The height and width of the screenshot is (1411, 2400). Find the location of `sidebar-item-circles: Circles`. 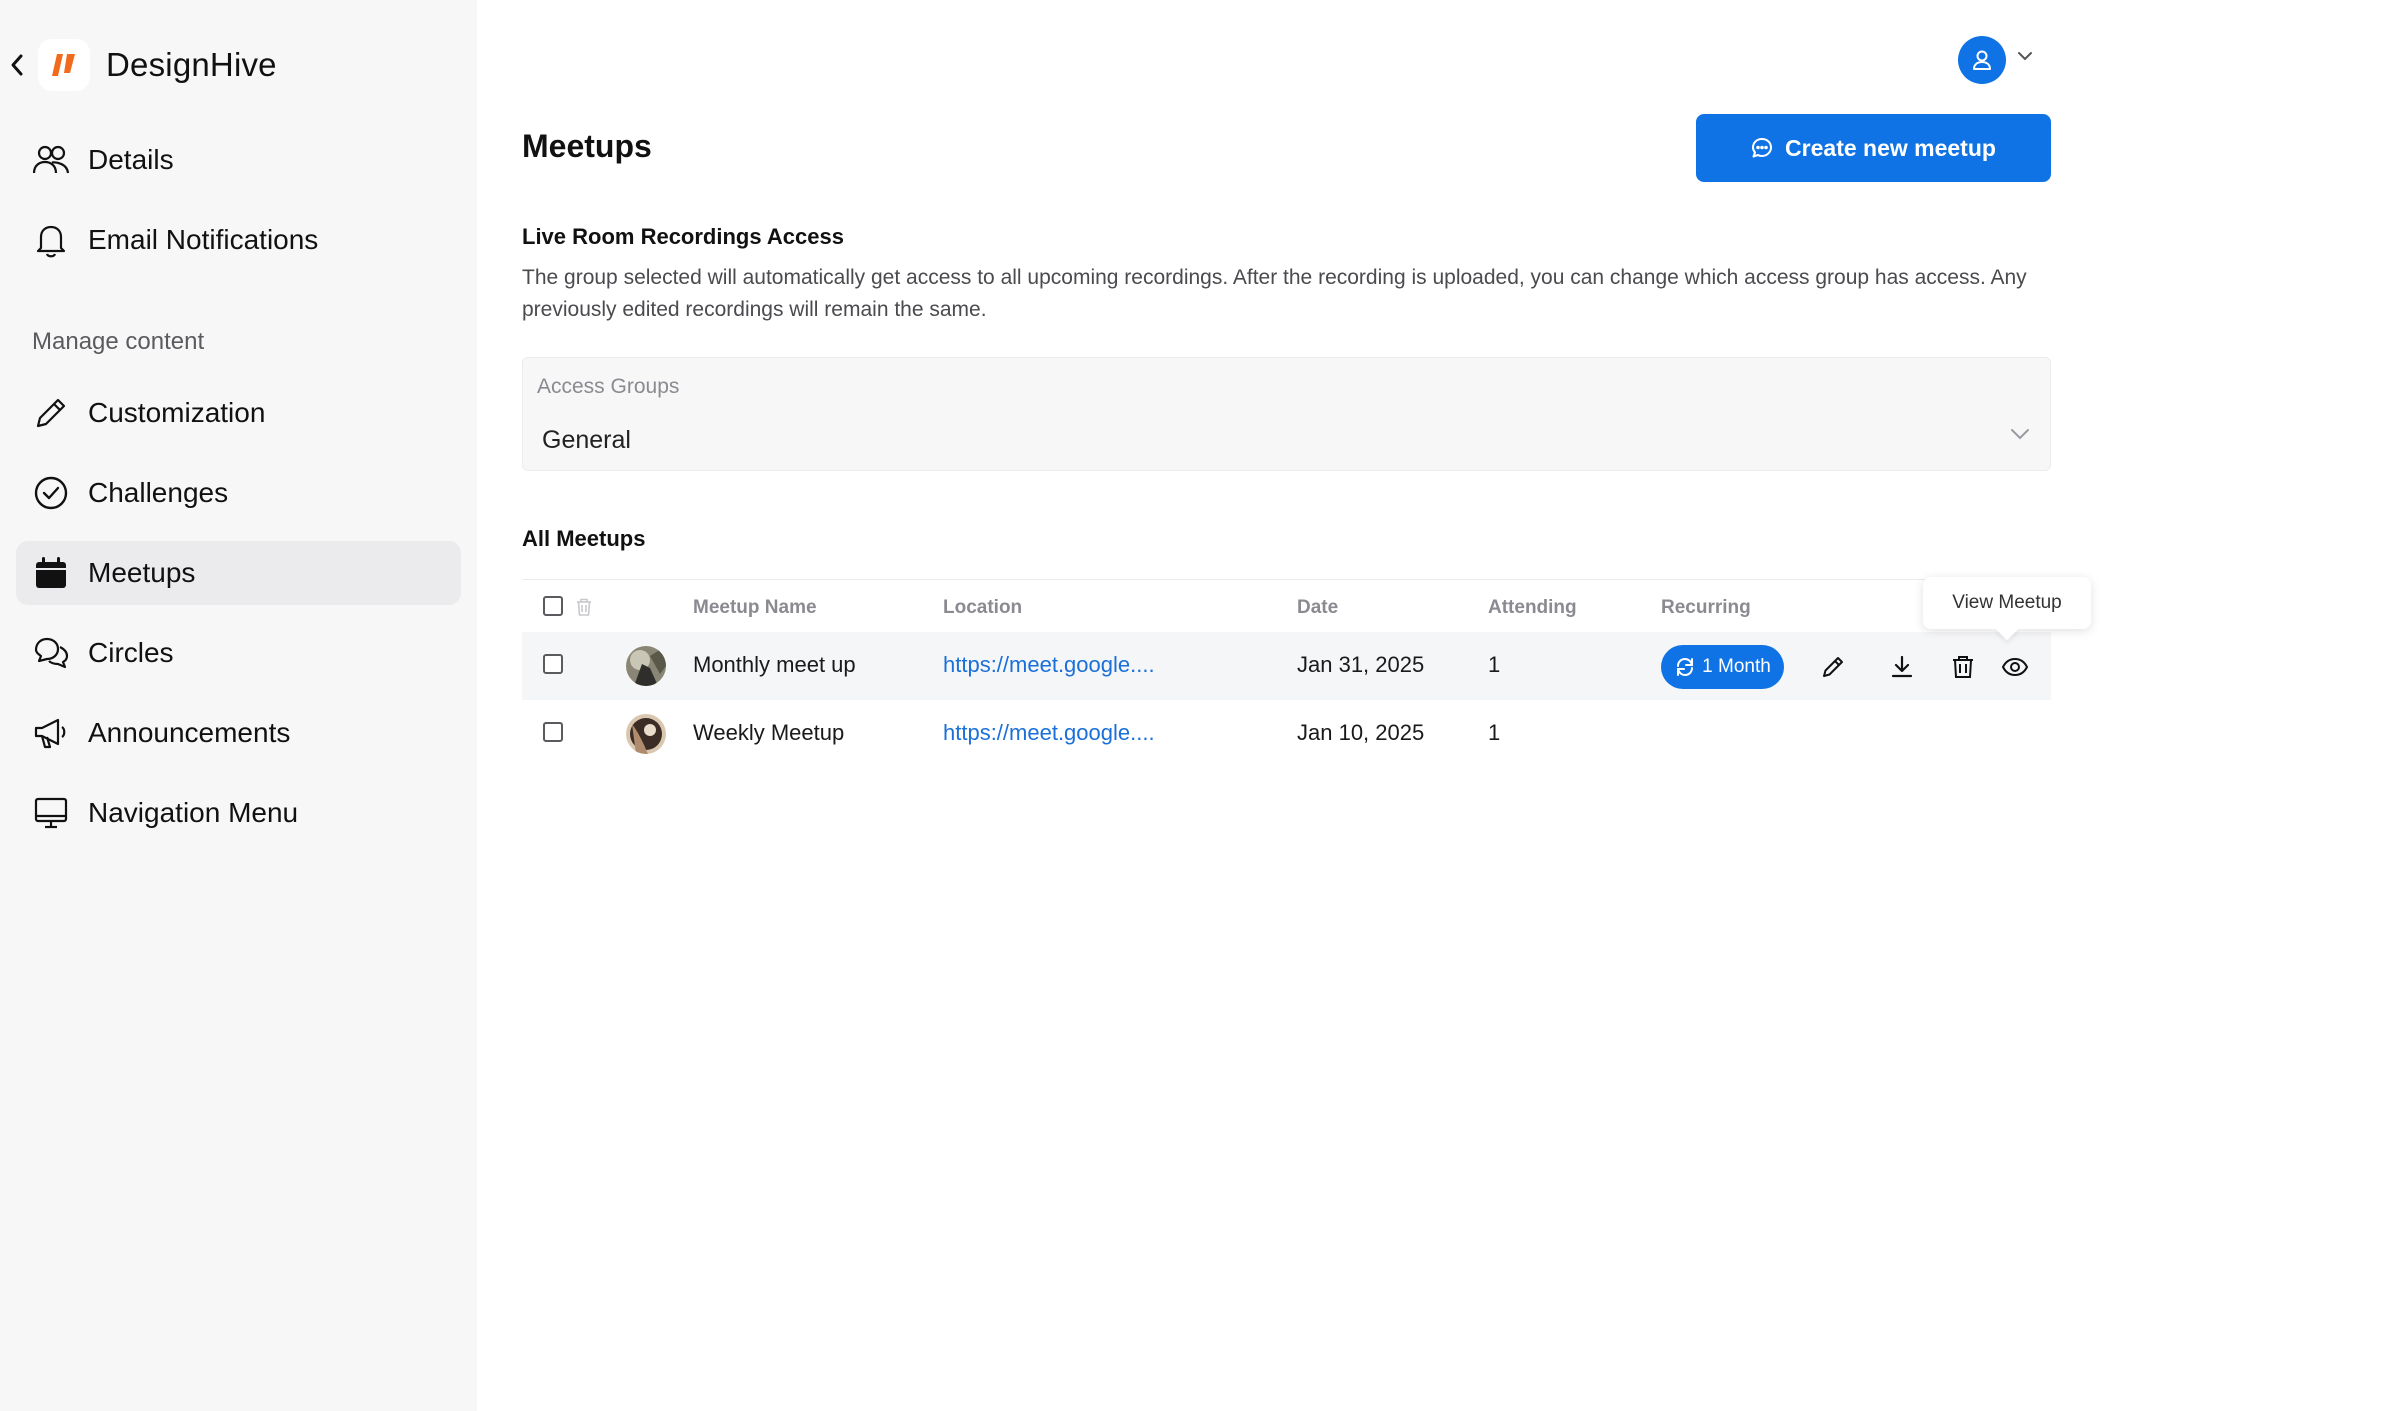

sidebar-item-circles: Circles is located at coordinates (238, 653).